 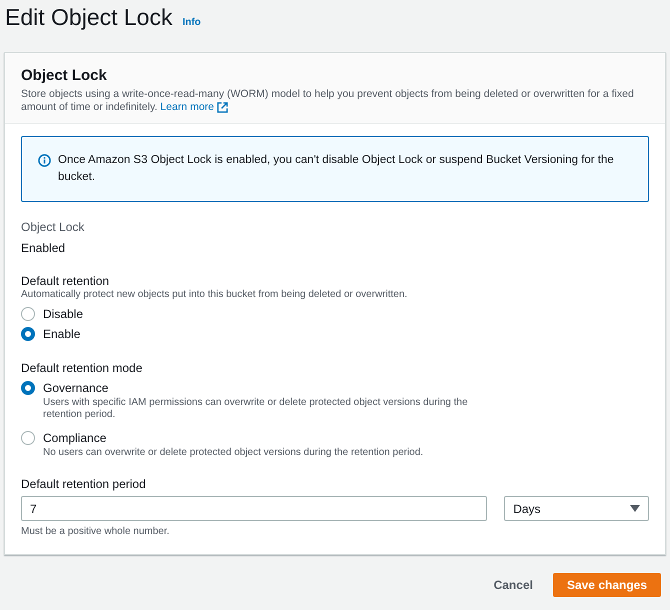 What do you see at coordinates (328, 101) in the screenshot?
I see `panel-description: Store objects using a write-once-read-many (WORM) model to help you prevent objects from being deleted or overwritten for a fixed amount of time or indefinitely. Learn more` at bounding box center [328, 101].